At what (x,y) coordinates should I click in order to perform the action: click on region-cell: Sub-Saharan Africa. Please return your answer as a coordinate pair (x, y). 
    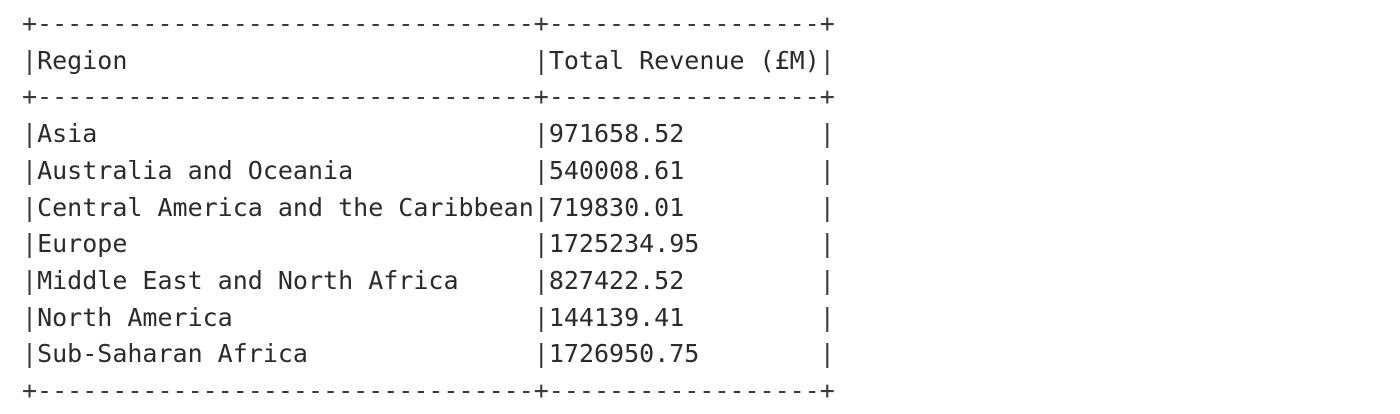
    Looking at the image, I should click on (172, 354).